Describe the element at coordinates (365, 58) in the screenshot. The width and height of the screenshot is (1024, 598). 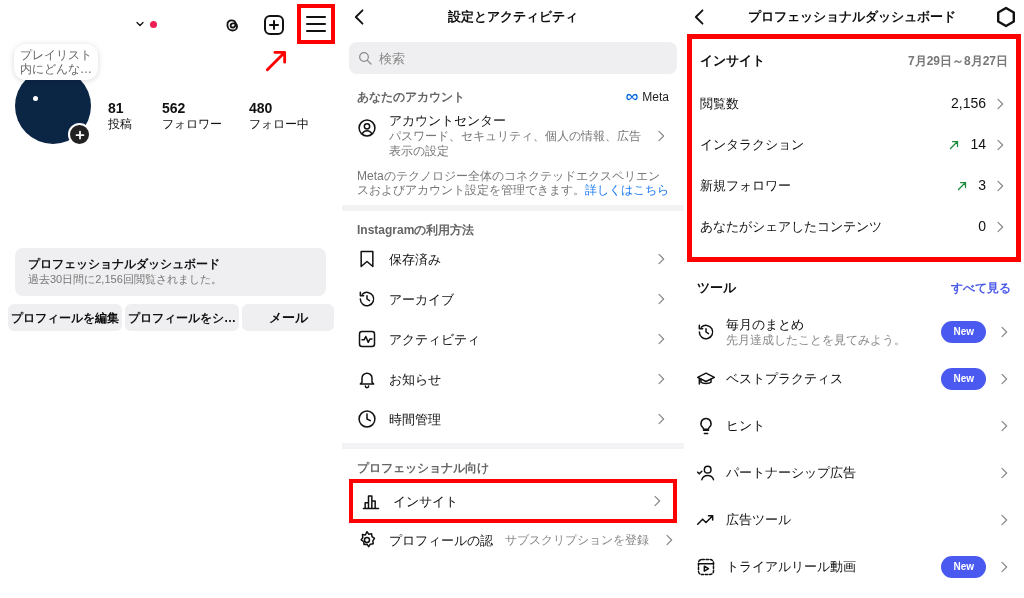
I see `search-icon` at that location.